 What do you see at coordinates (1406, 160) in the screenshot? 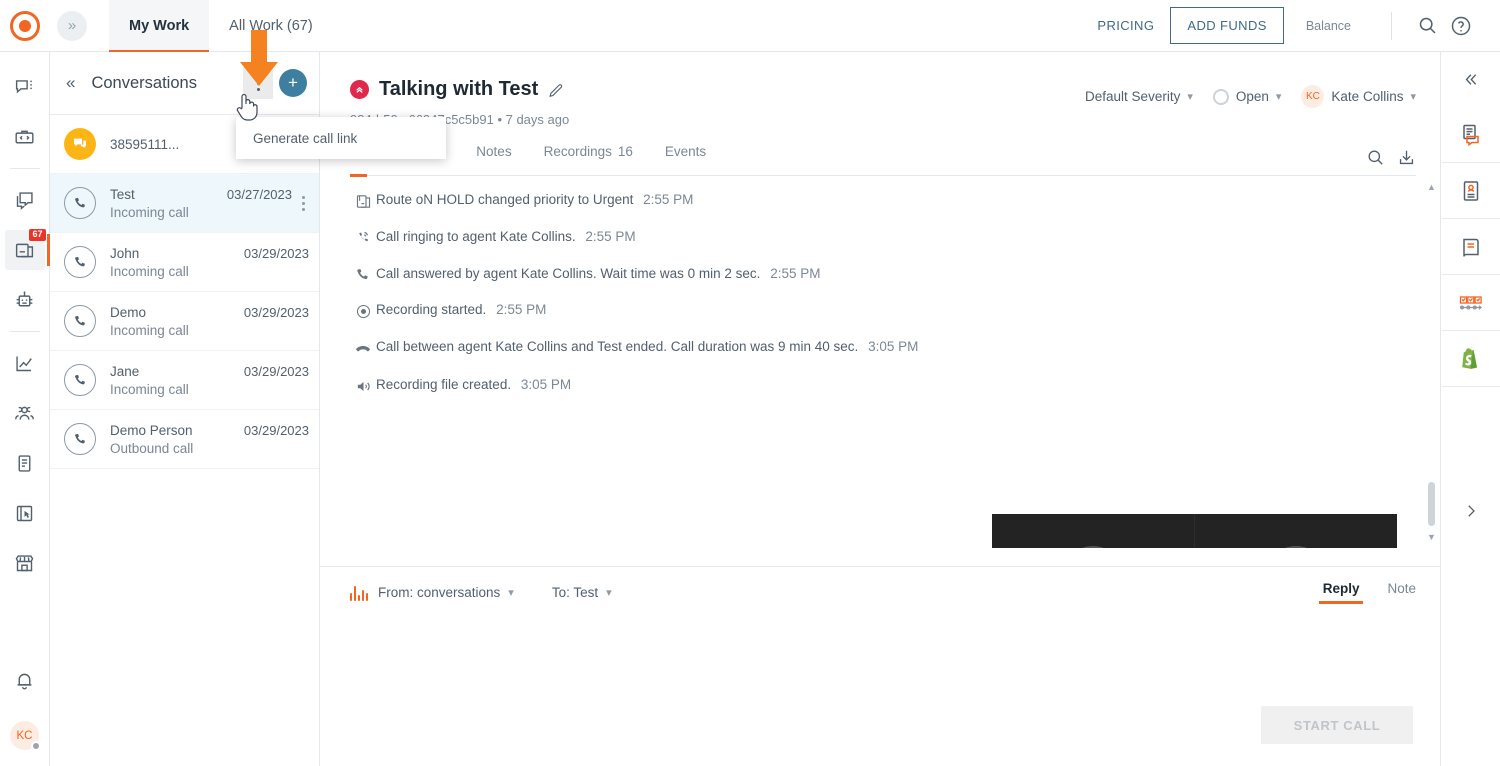
I see `download-icon` at bounding box center [1406, 160].